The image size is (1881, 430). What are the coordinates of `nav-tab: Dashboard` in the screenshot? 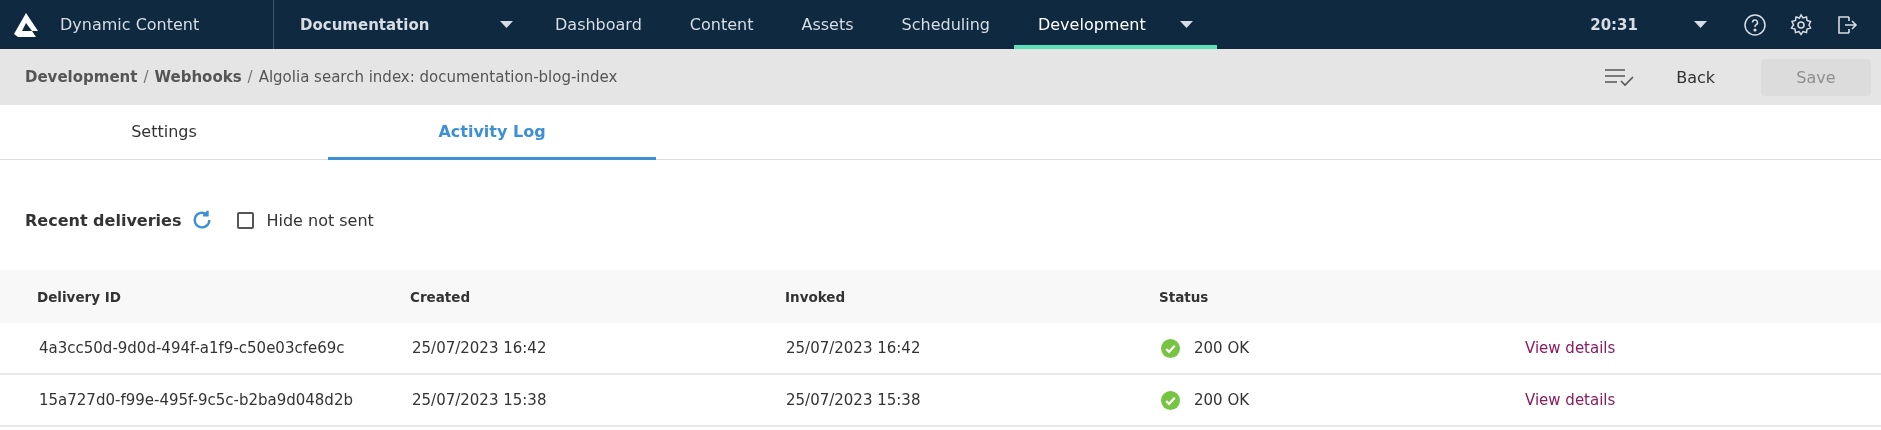 It's located at (598, 24).